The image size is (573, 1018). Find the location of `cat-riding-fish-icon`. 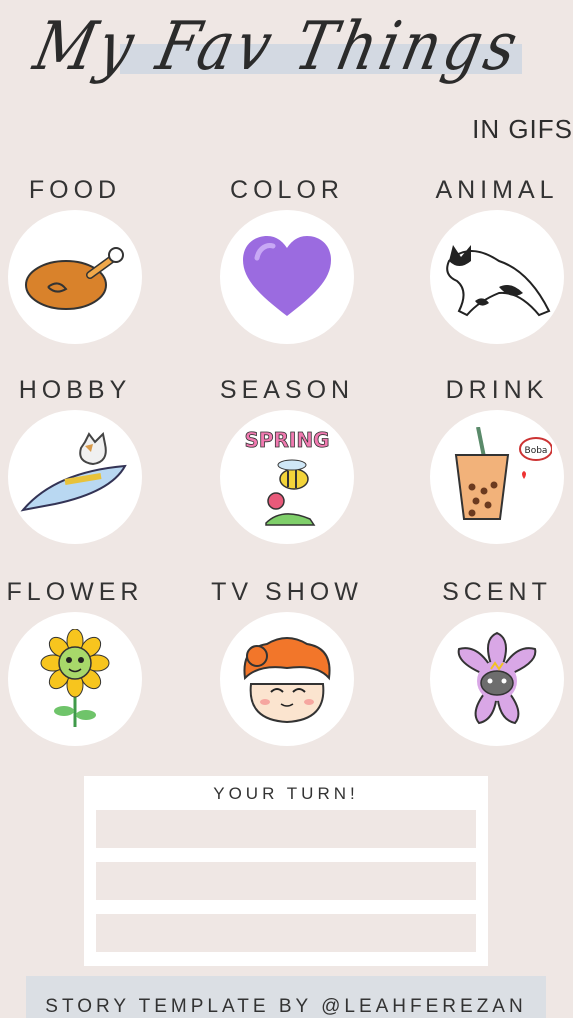

cat-riding-fish-icon is located at coordinates (73, 472).